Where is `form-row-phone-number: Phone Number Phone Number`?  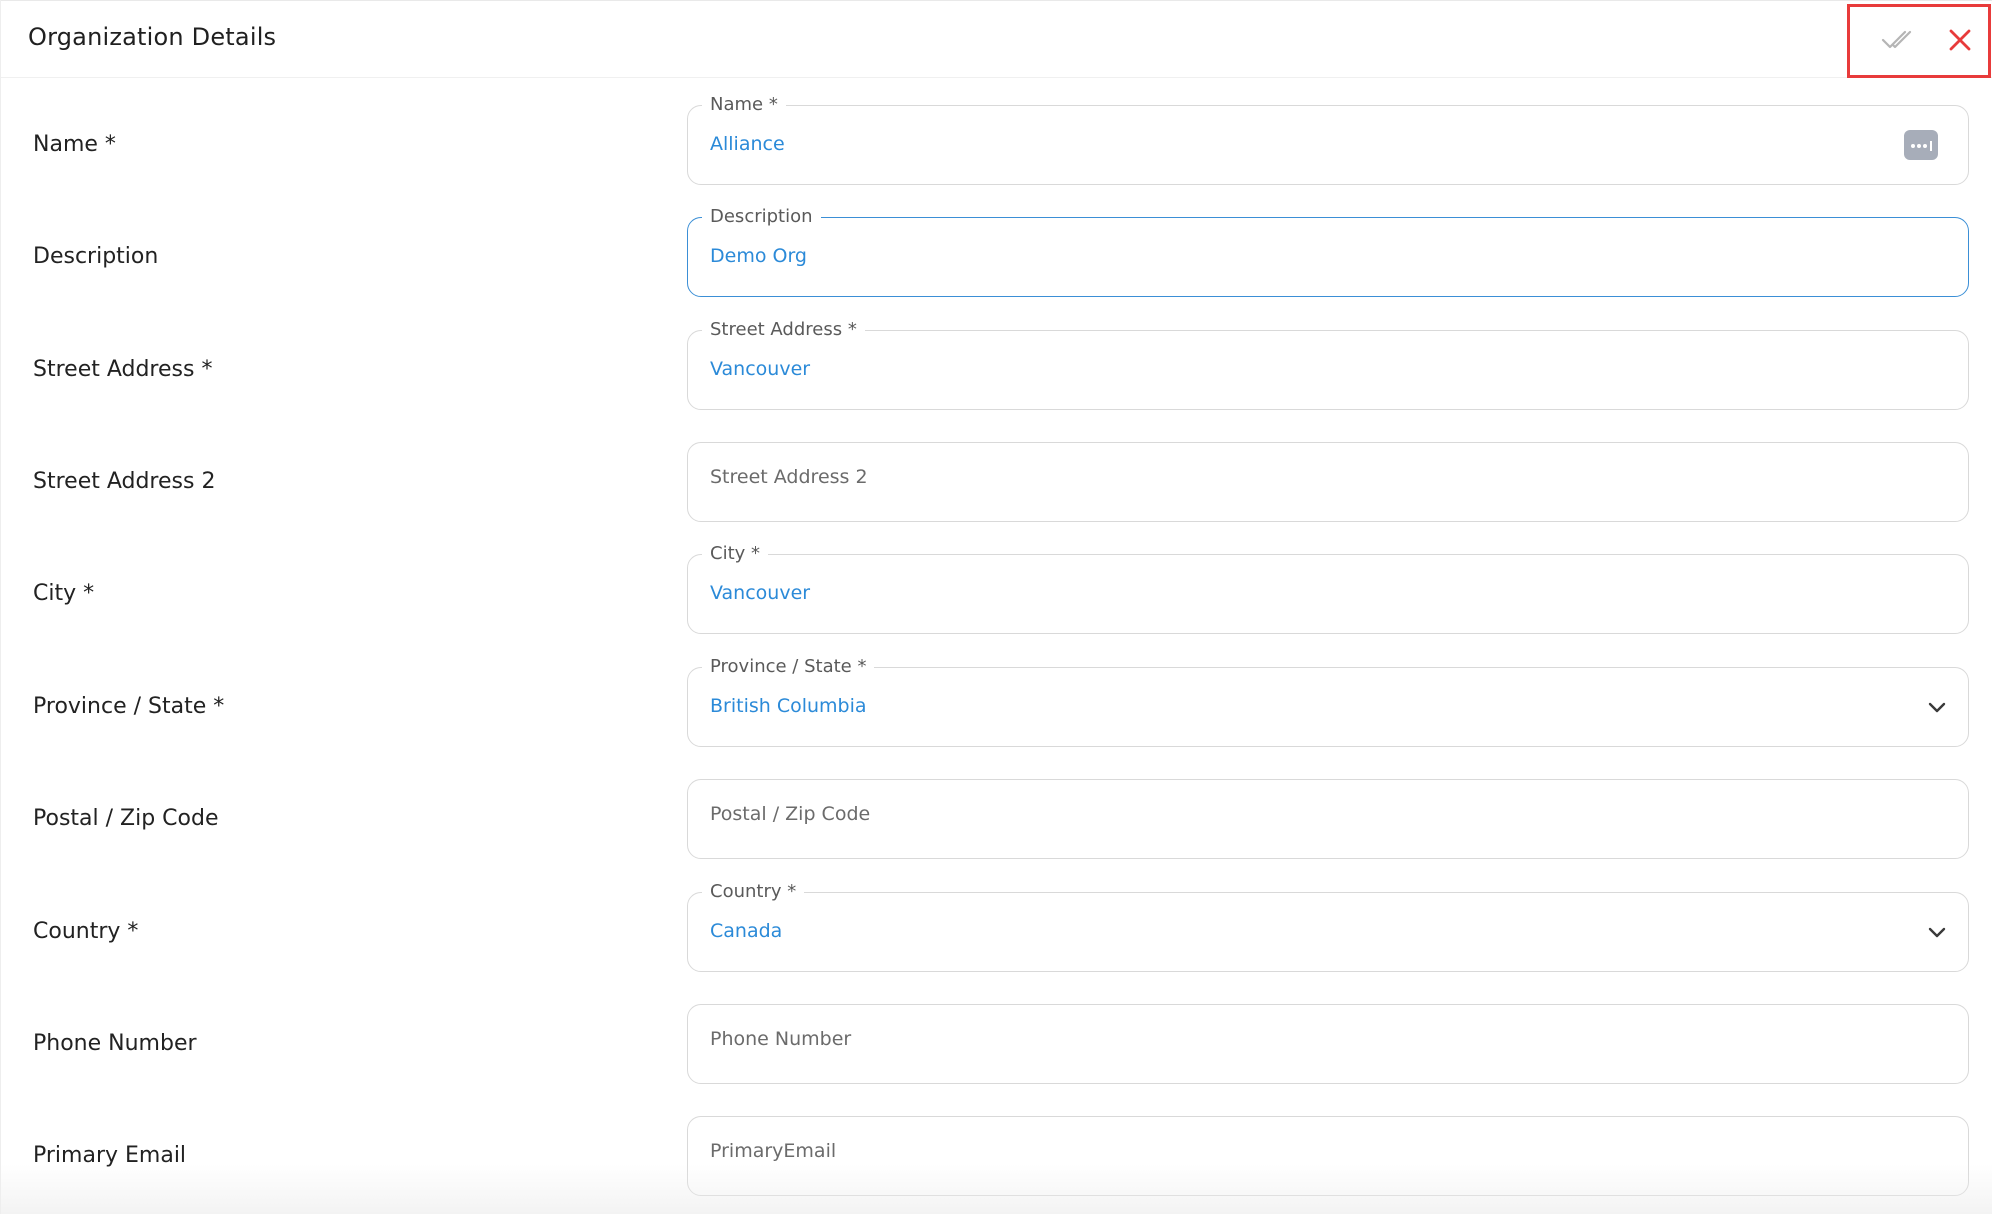
form-row-phone-number: Phone Number Phone Number is located at coordinates (996, 1044).